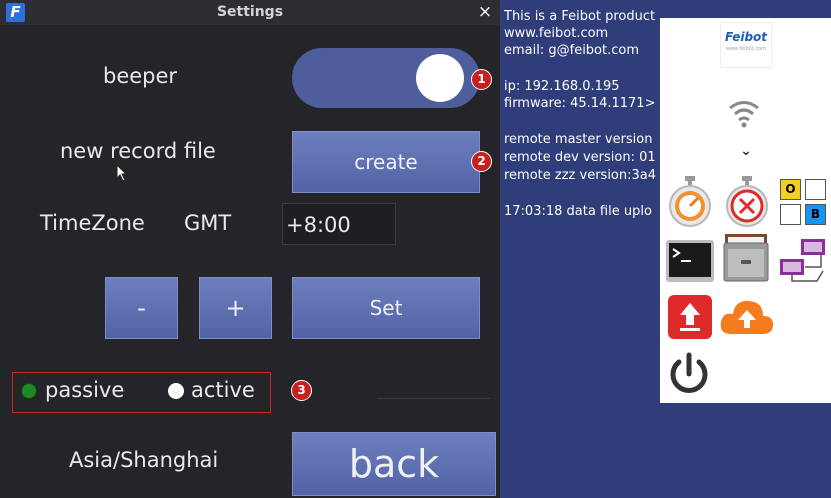  Describe the element at coordinates (690, 261) in the screenshot. I see `terminal-icon` at that location.